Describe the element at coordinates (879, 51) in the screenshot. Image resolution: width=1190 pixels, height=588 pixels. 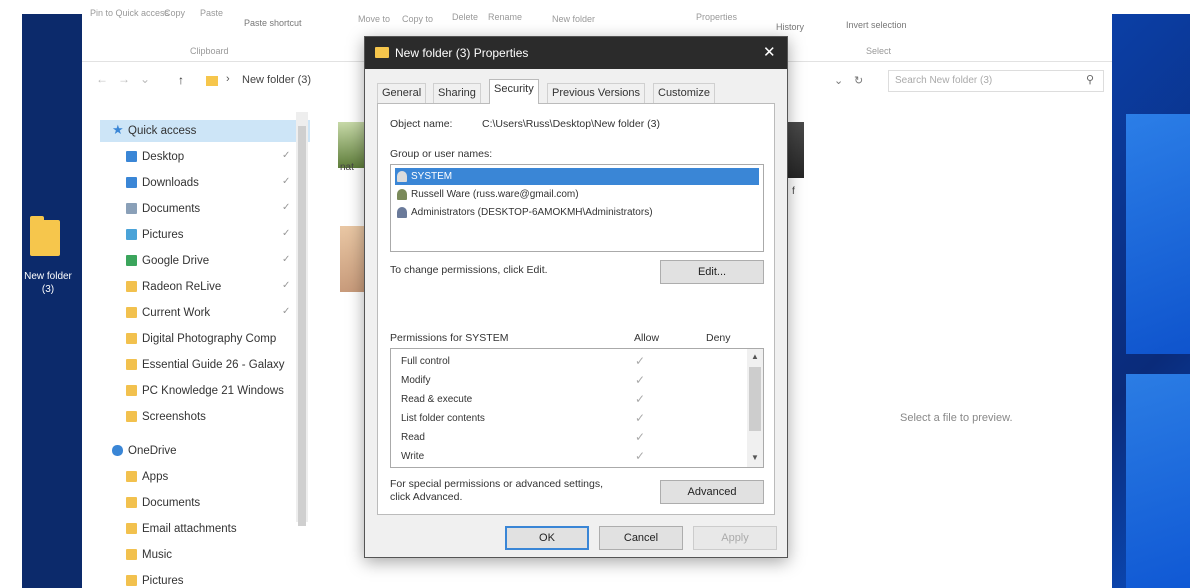
I see `select-group-label: Select` at that location.